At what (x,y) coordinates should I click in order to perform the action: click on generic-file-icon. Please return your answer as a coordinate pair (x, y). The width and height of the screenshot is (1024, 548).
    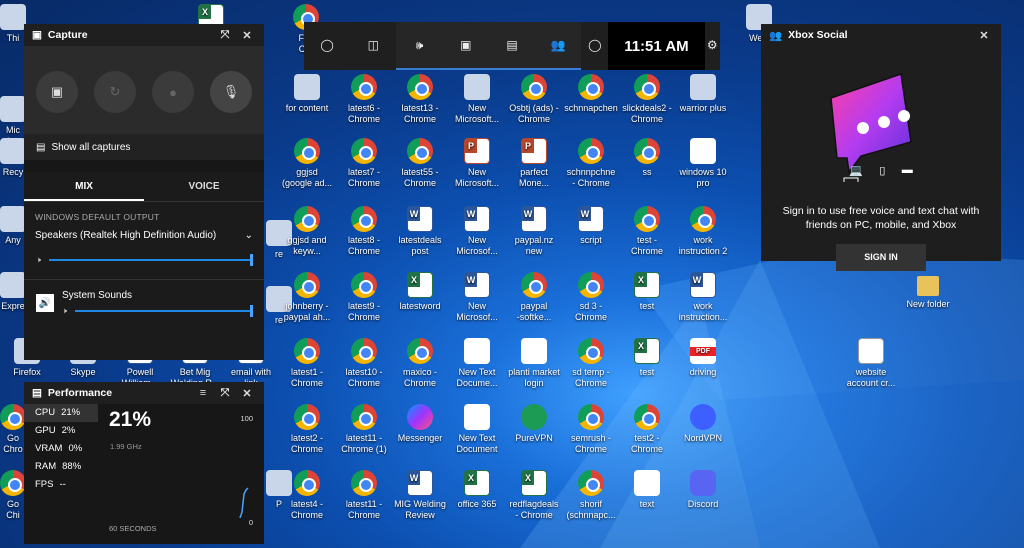
    Looking at the image, I should click on (307, 87).